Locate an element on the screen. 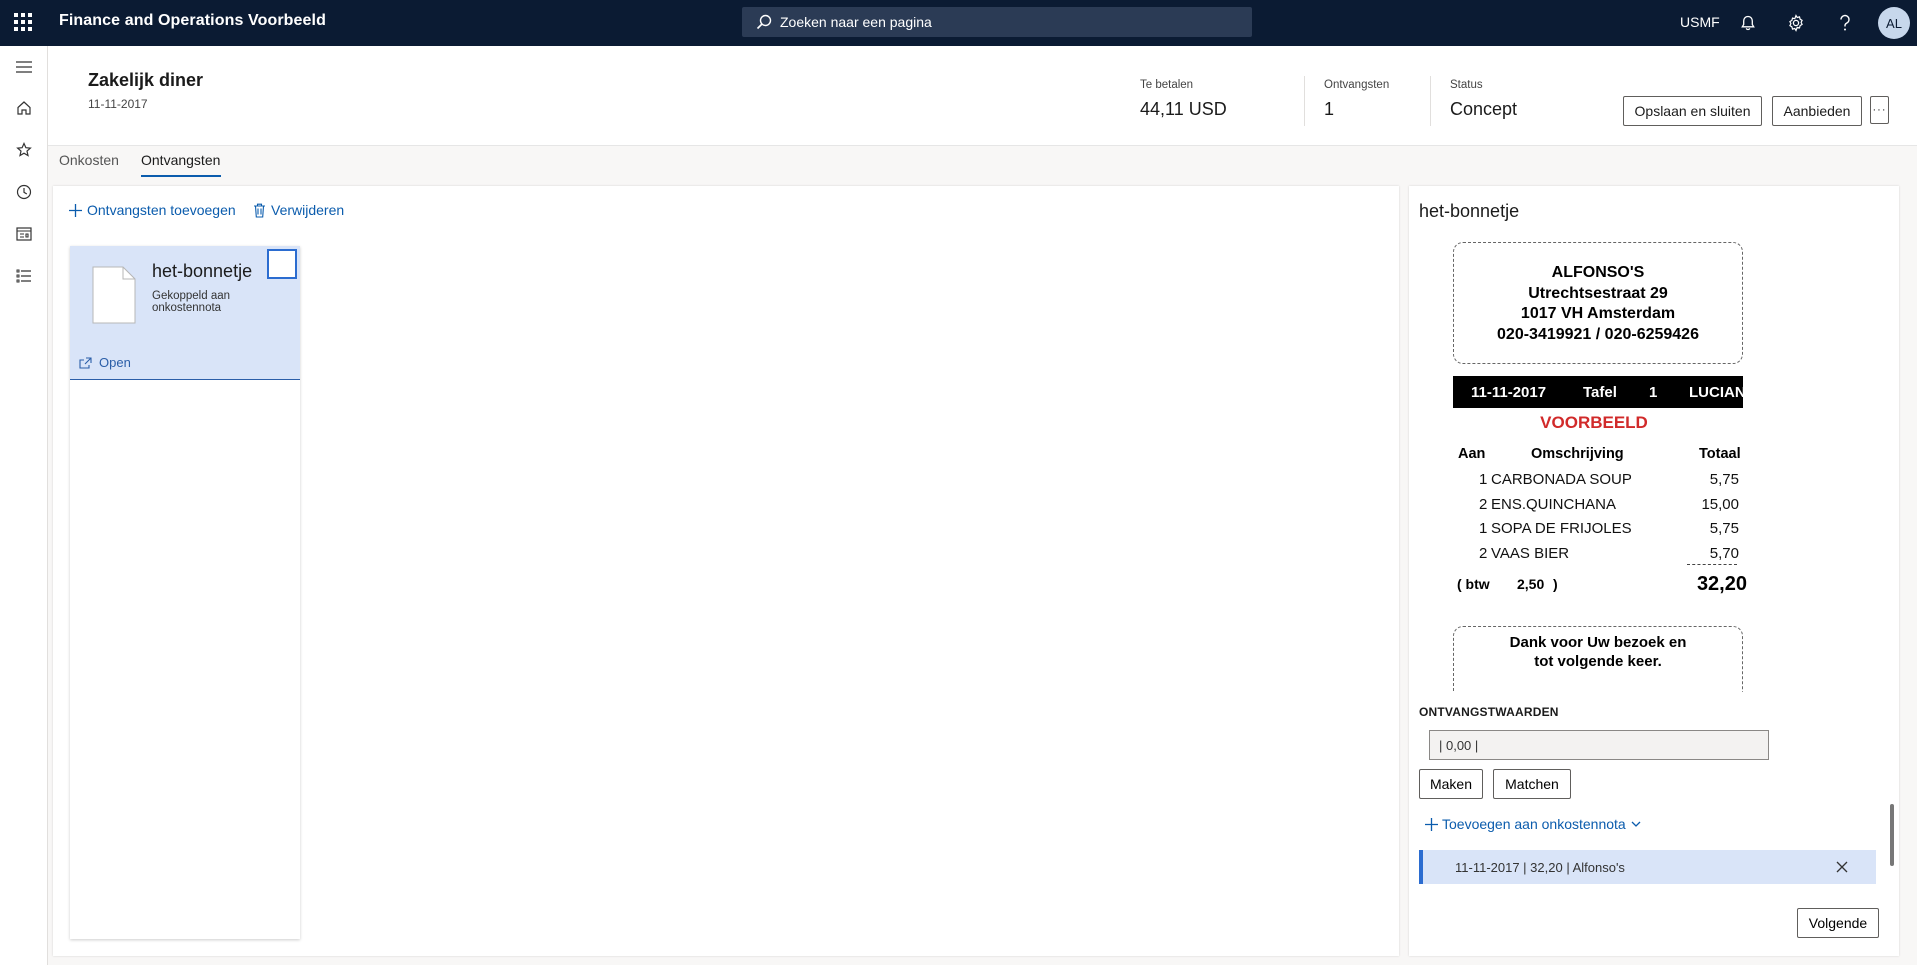  restaurant-name: ALFONSO'S is located at coordinates (1598, 272).